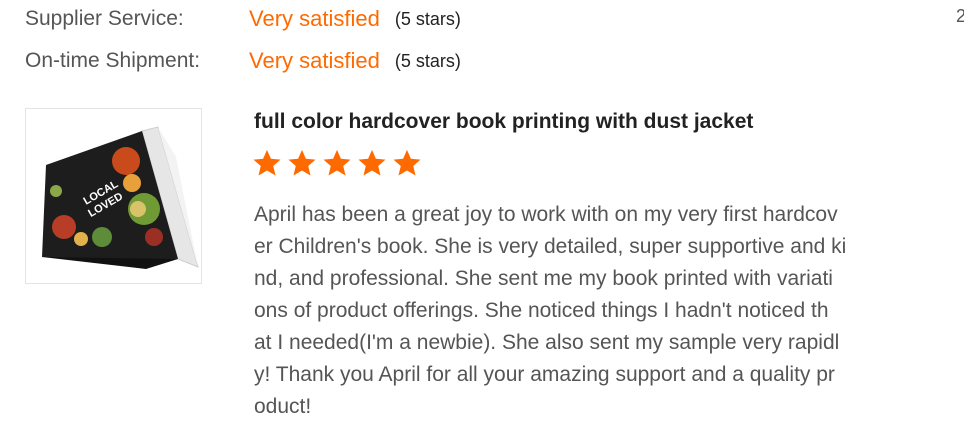 The image size is (964, 423). I want to click on review-star-rating, so click(337, 163).